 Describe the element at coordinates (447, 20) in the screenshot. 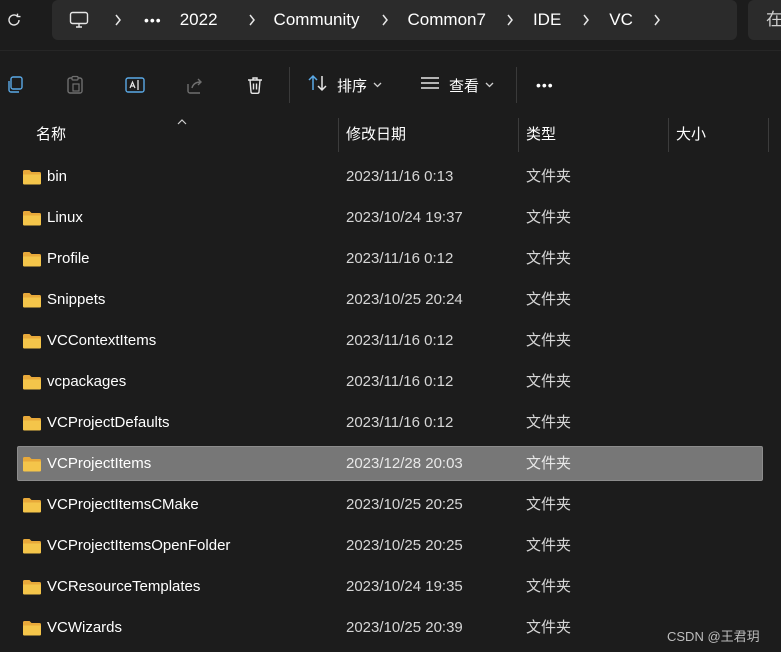

I see `breadcrumb-item-common7: Common7` at that location.